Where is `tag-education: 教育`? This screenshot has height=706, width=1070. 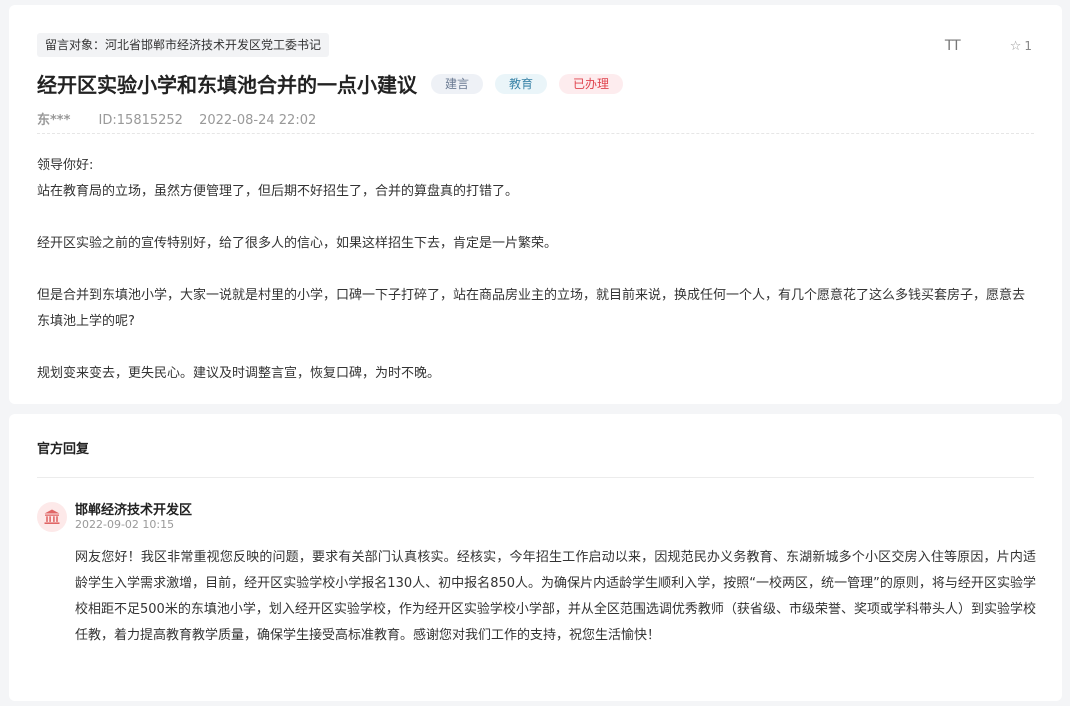
tag-education: 教育 is located at coordinates (521, 83).